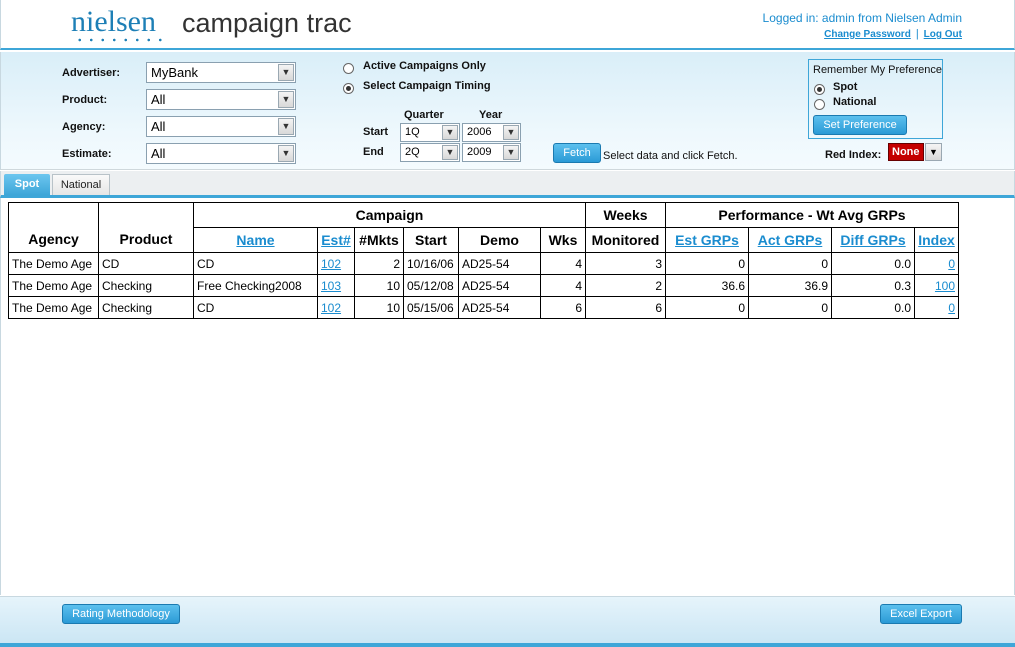  Describe the element at coordinates (625, 240) in the screenshot. I see `col-weeks-monitored: Monitored` at that location.